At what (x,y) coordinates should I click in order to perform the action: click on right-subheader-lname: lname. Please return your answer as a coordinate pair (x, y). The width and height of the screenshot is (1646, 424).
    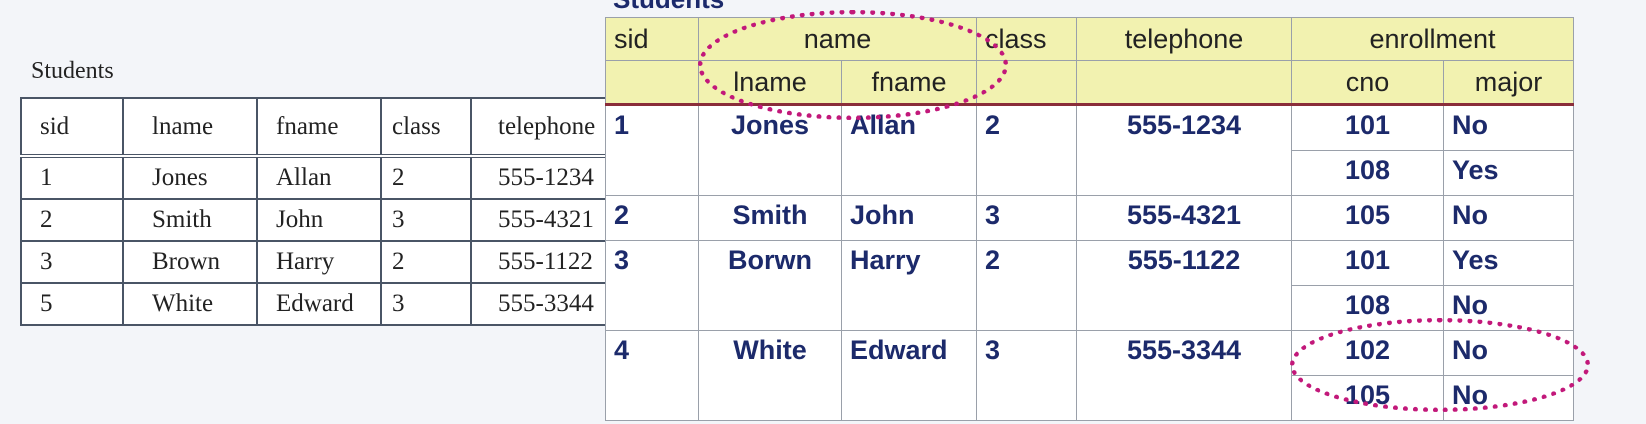
    Looking at the image, I should click on (770, 82).